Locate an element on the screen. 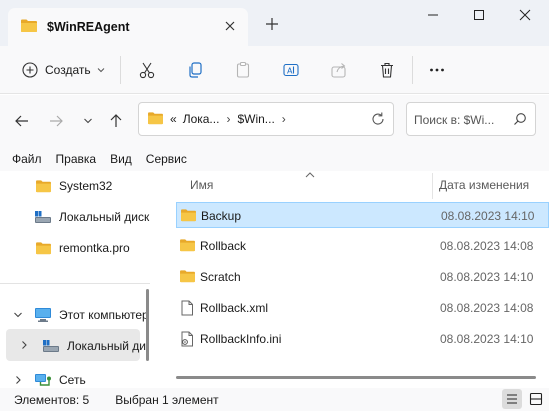 This screenshot has height=411, width=549. file-name: Rollback.xml is located at coordinates (234, 308).